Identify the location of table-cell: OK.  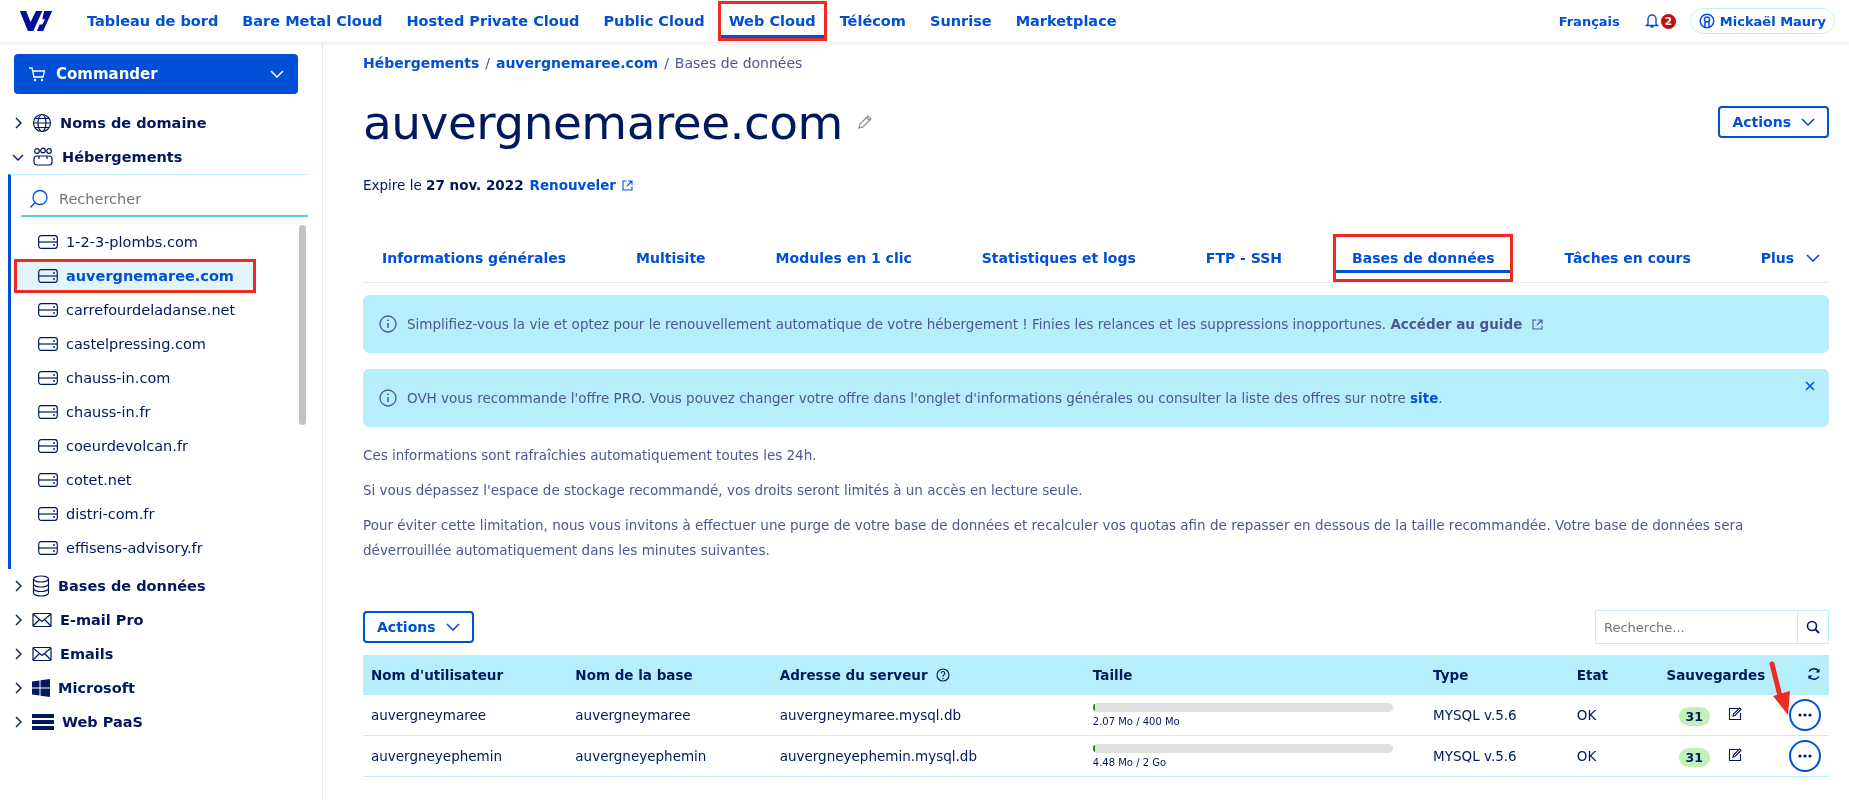
(1613, 715).